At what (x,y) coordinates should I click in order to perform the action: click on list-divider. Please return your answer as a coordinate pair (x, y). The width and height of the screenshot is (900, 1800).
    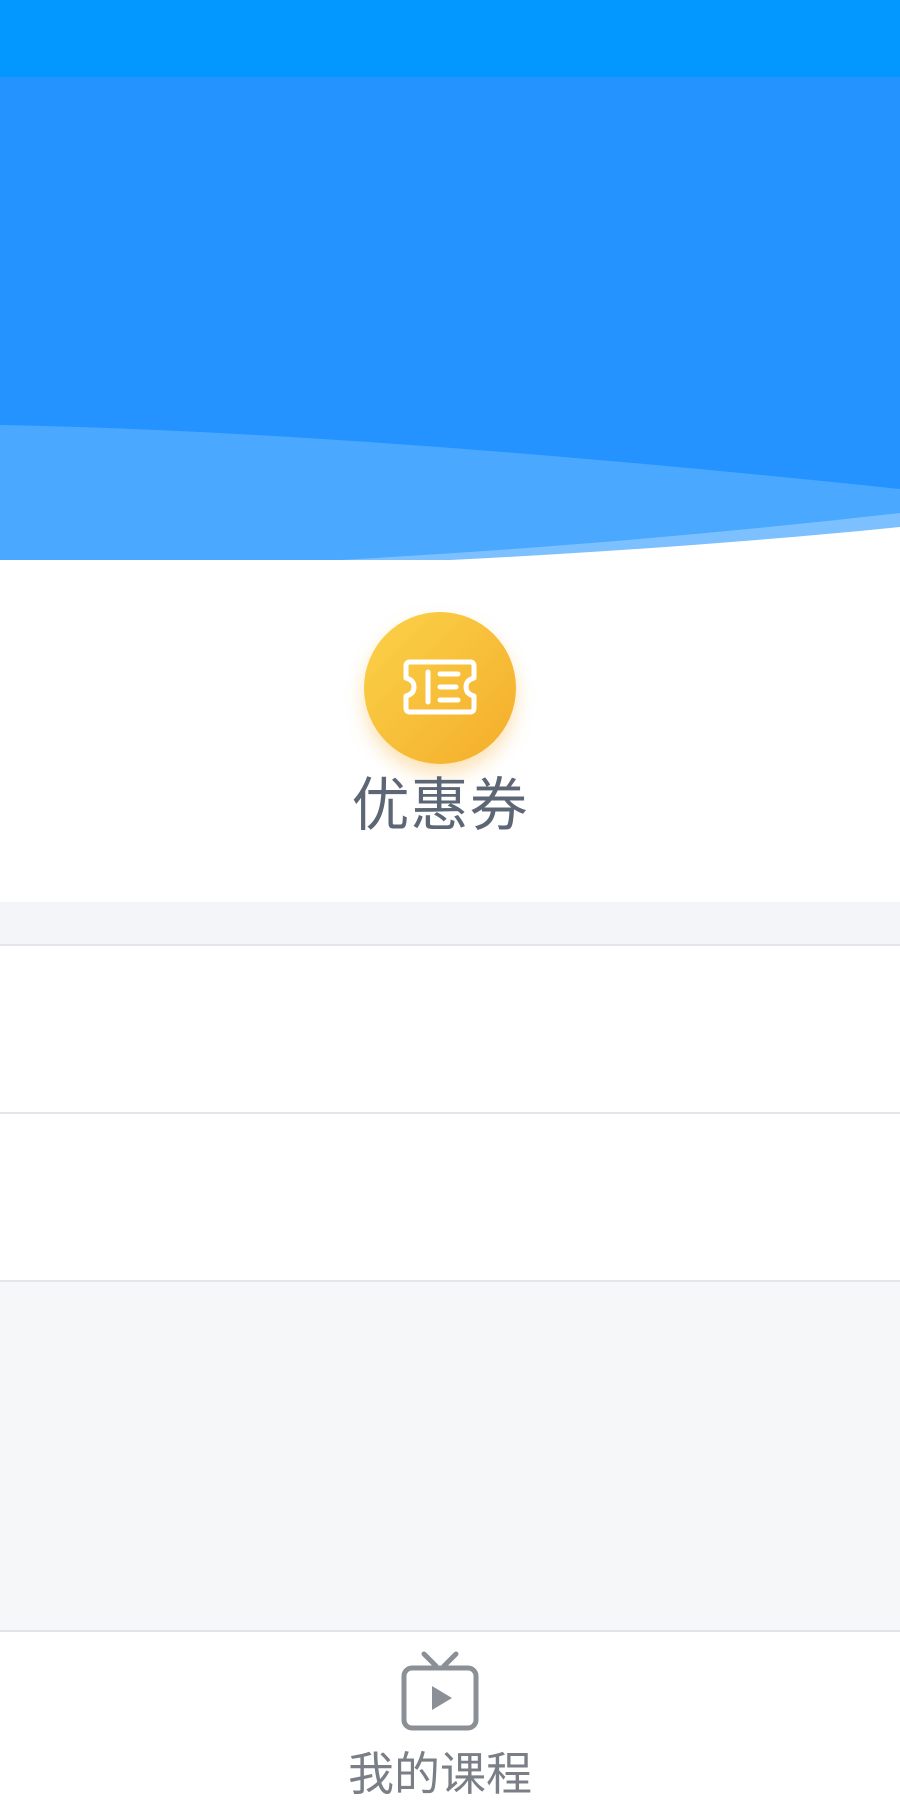
    Looking at the image, I should click on (450, 1281).